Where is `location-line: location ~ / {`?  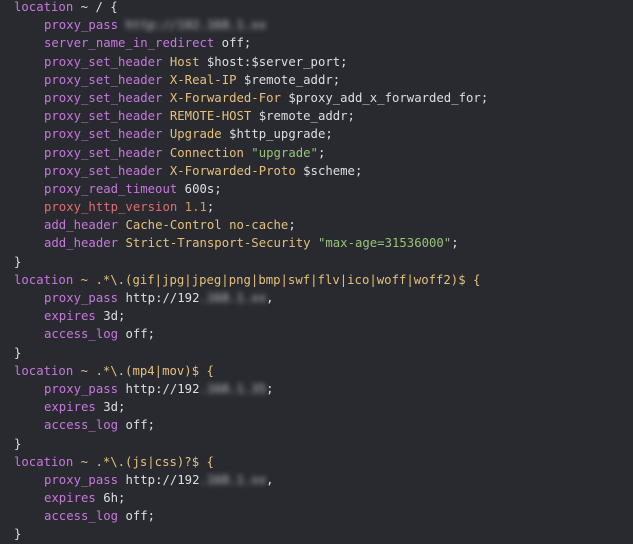 location-line: location ~ / { is located at coordinates (66, 7).